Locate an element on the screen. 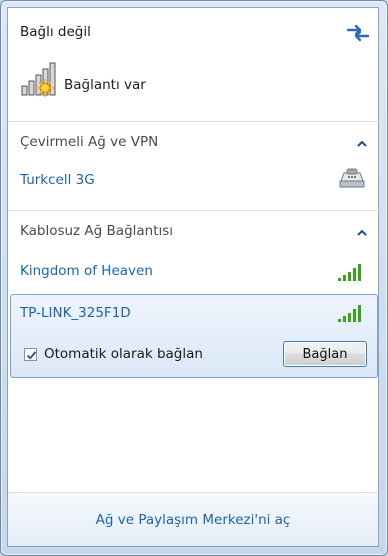 The height and width of the screenshot is (556, 388). auto-connect-checkbox is located at coordinates (30, 354).